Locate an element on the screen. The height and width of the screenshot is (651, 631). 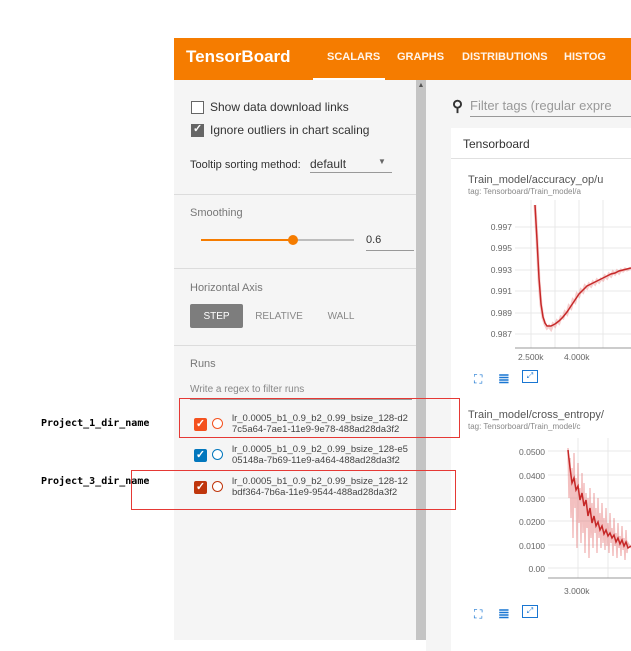
tooltip-sorting-label: Tooltip sorting method: is located at coordinates (245, 165).